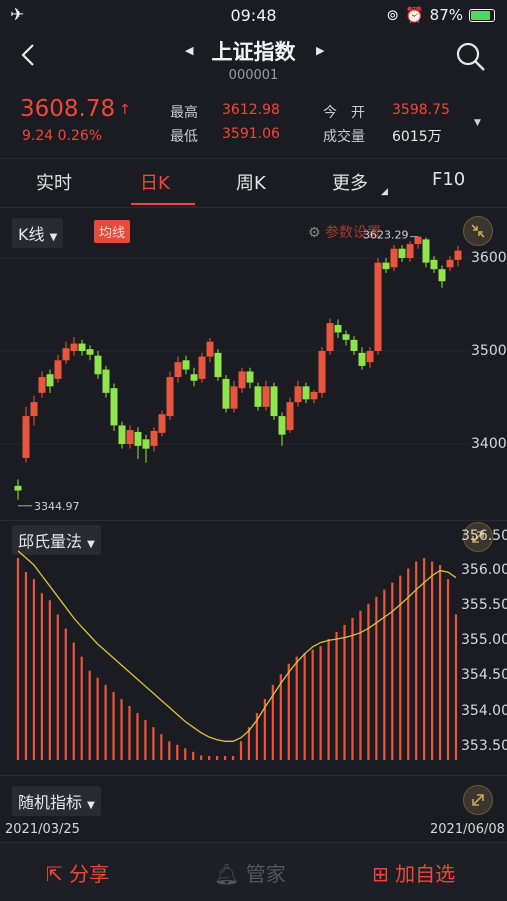  Describe the element at coordinates (484, 536) in the screenshot. I see `qiu-tick-0: 356.50` at that location.